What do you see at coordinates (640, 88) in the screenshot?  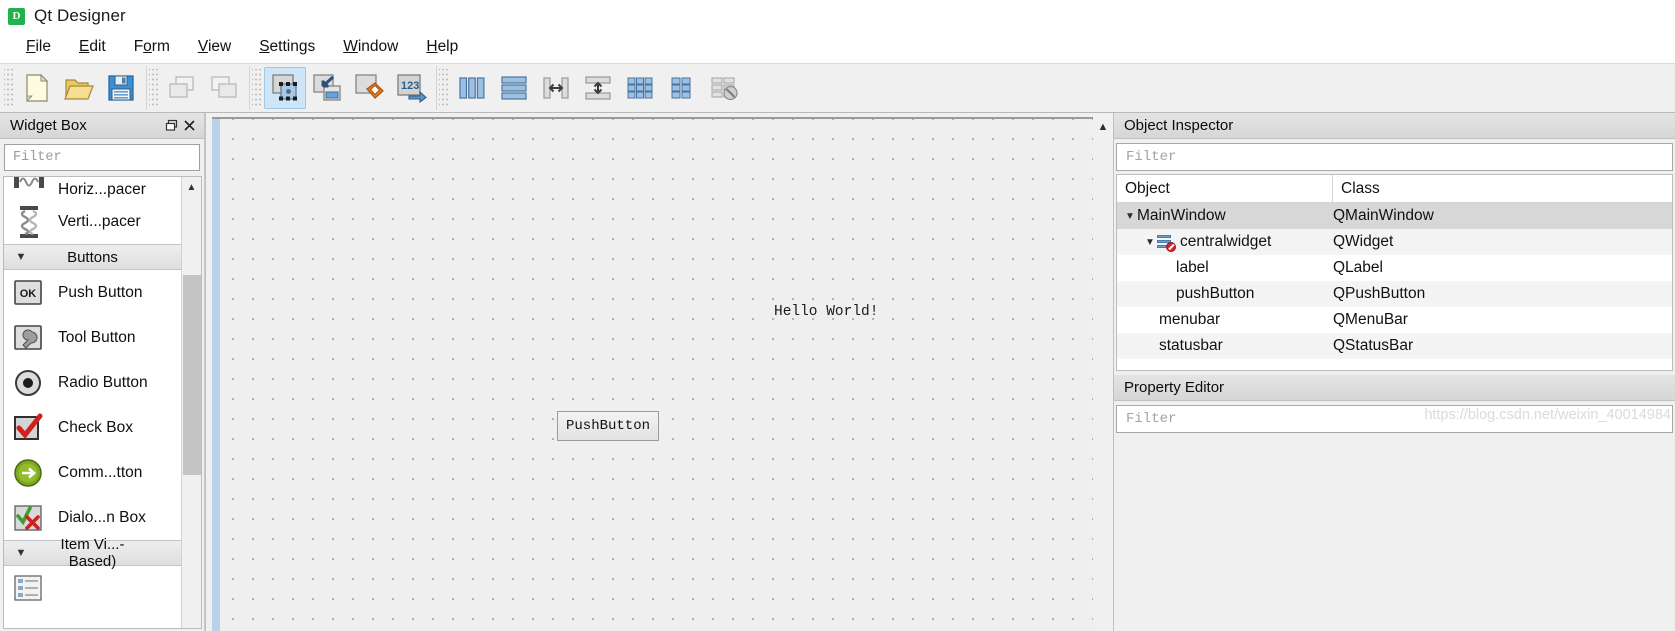 I see `layout-grid-button` at bounding box center [640, 88].